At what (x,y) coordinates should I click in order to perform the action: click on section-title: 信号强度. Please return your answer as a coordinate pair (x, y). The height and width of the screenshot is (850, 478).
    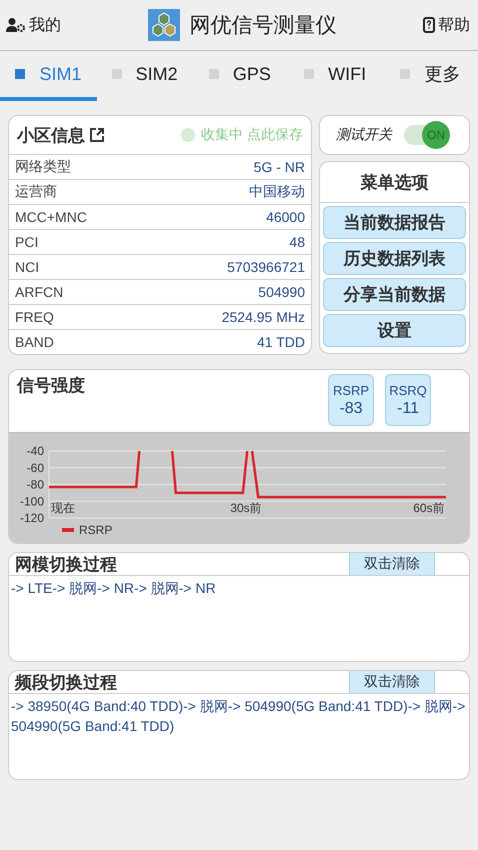
    Looking at the image, I should click on (51, 386).